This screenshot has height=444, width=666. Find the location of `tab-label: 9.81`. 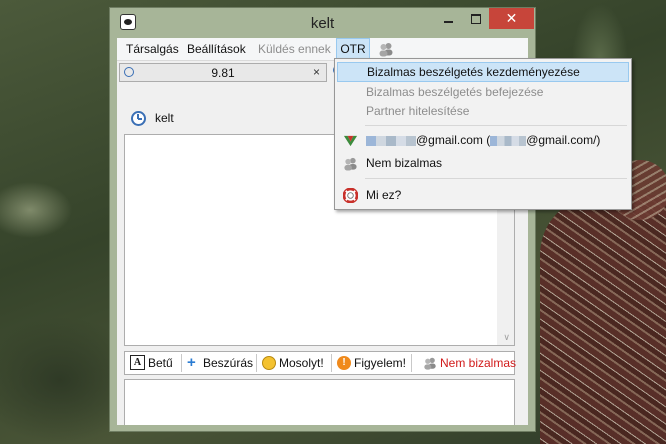

tab-label: 9.81 is located at coordinates (223, 73).